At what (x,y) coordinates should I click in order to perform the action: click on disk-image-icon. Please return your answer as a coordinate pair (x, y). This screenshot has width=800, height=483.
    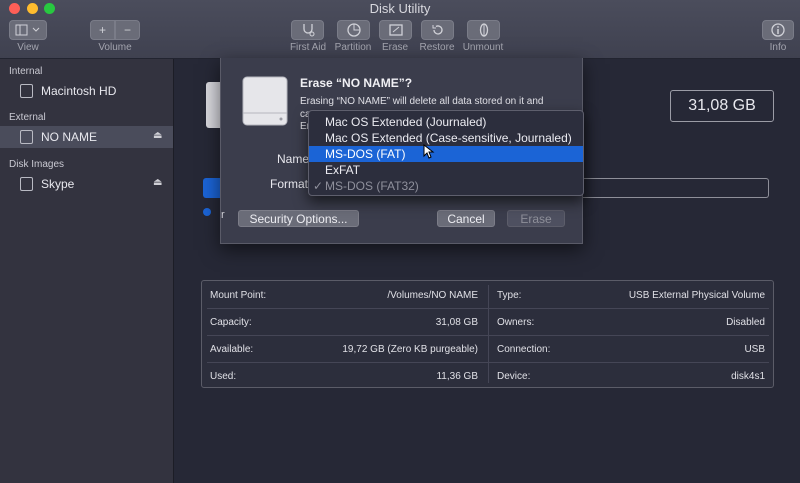
    Looking at the image, I should click on (26, 184).